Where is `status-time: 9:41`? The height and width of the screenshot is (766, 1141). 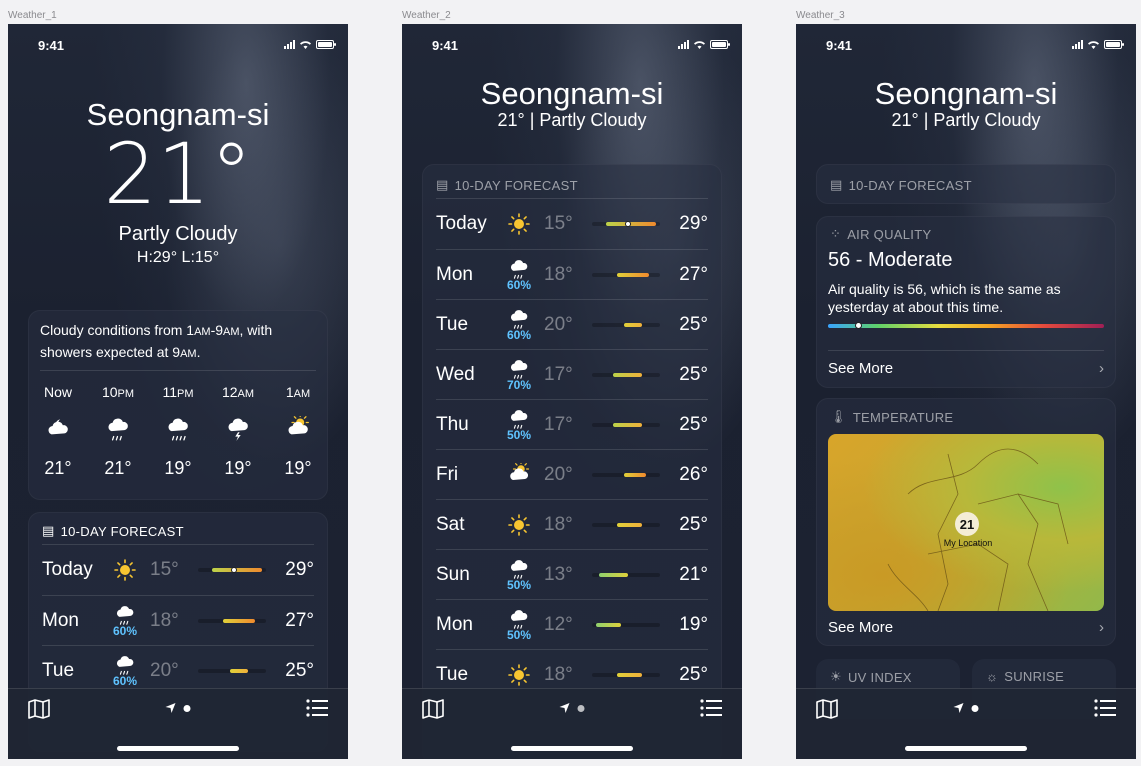
status-time: 9:41 is located at coordinates (839, 45).